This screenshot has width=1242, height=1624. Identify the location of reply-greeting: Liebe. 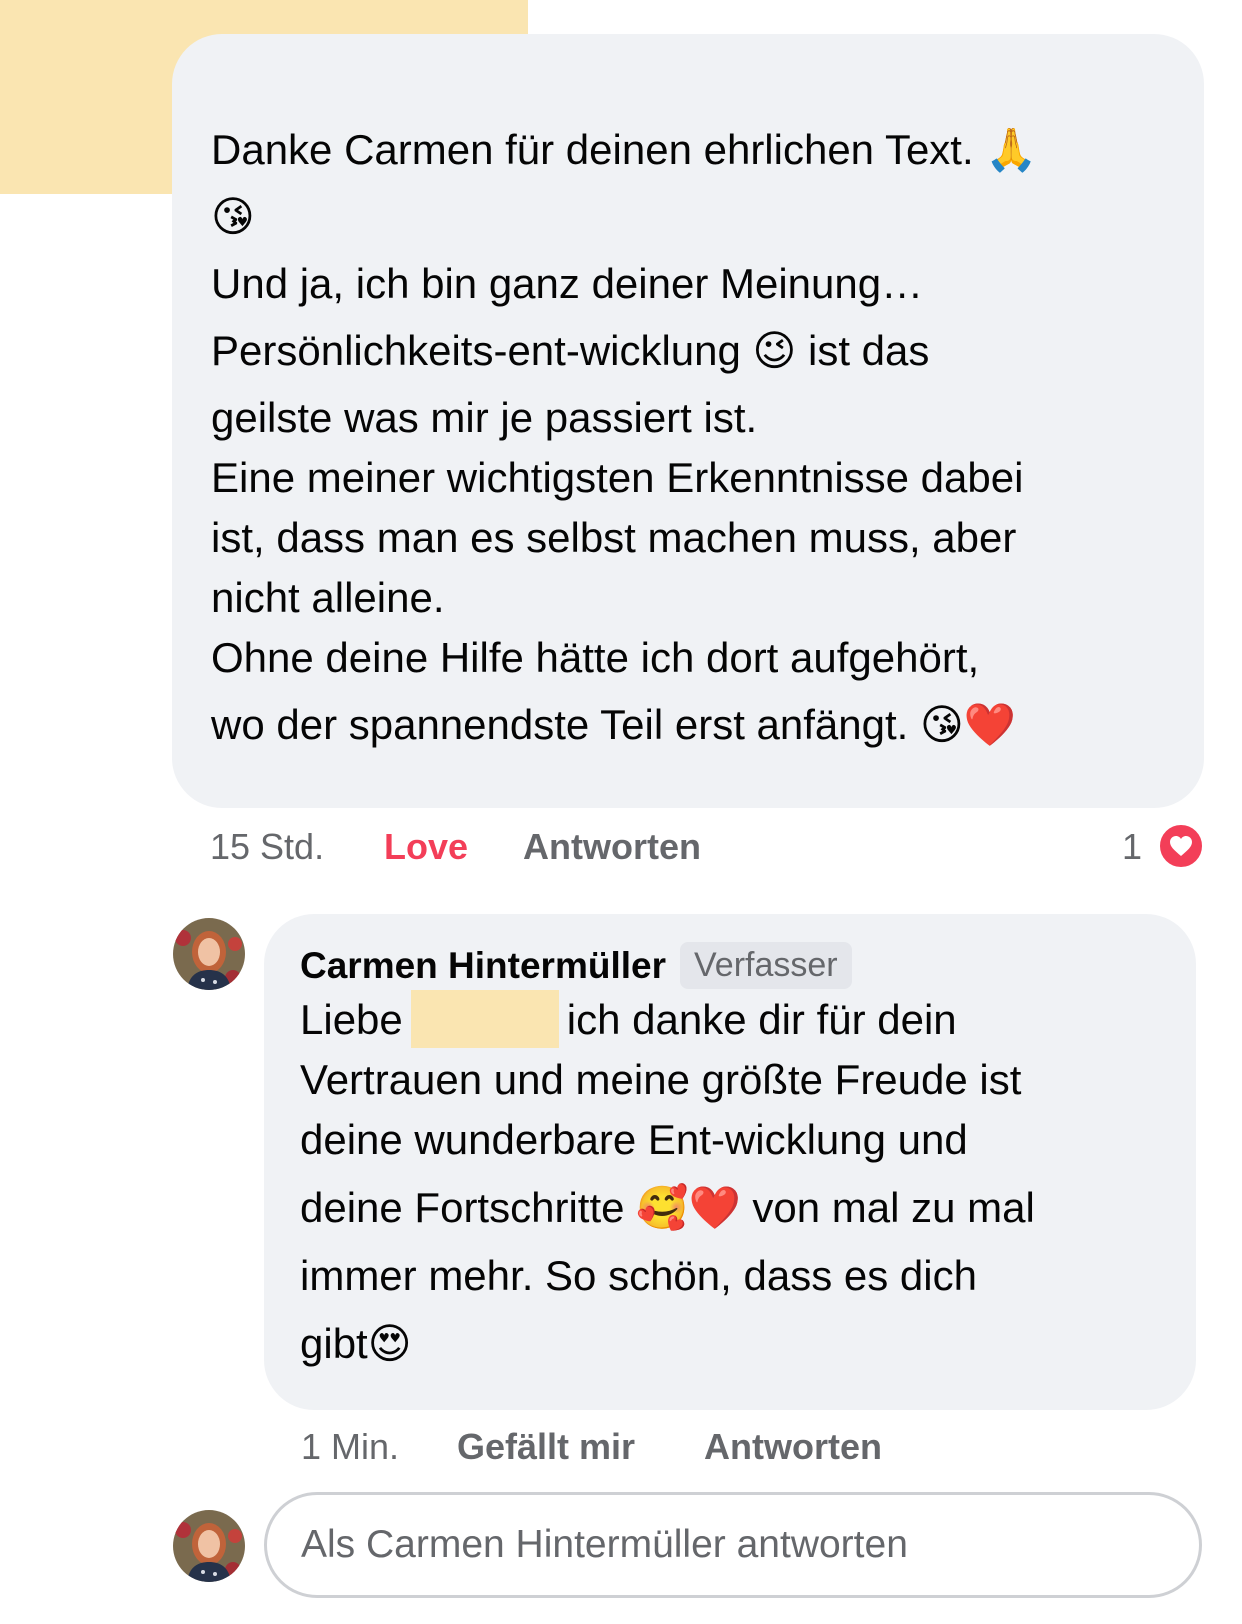
(351, 1019).